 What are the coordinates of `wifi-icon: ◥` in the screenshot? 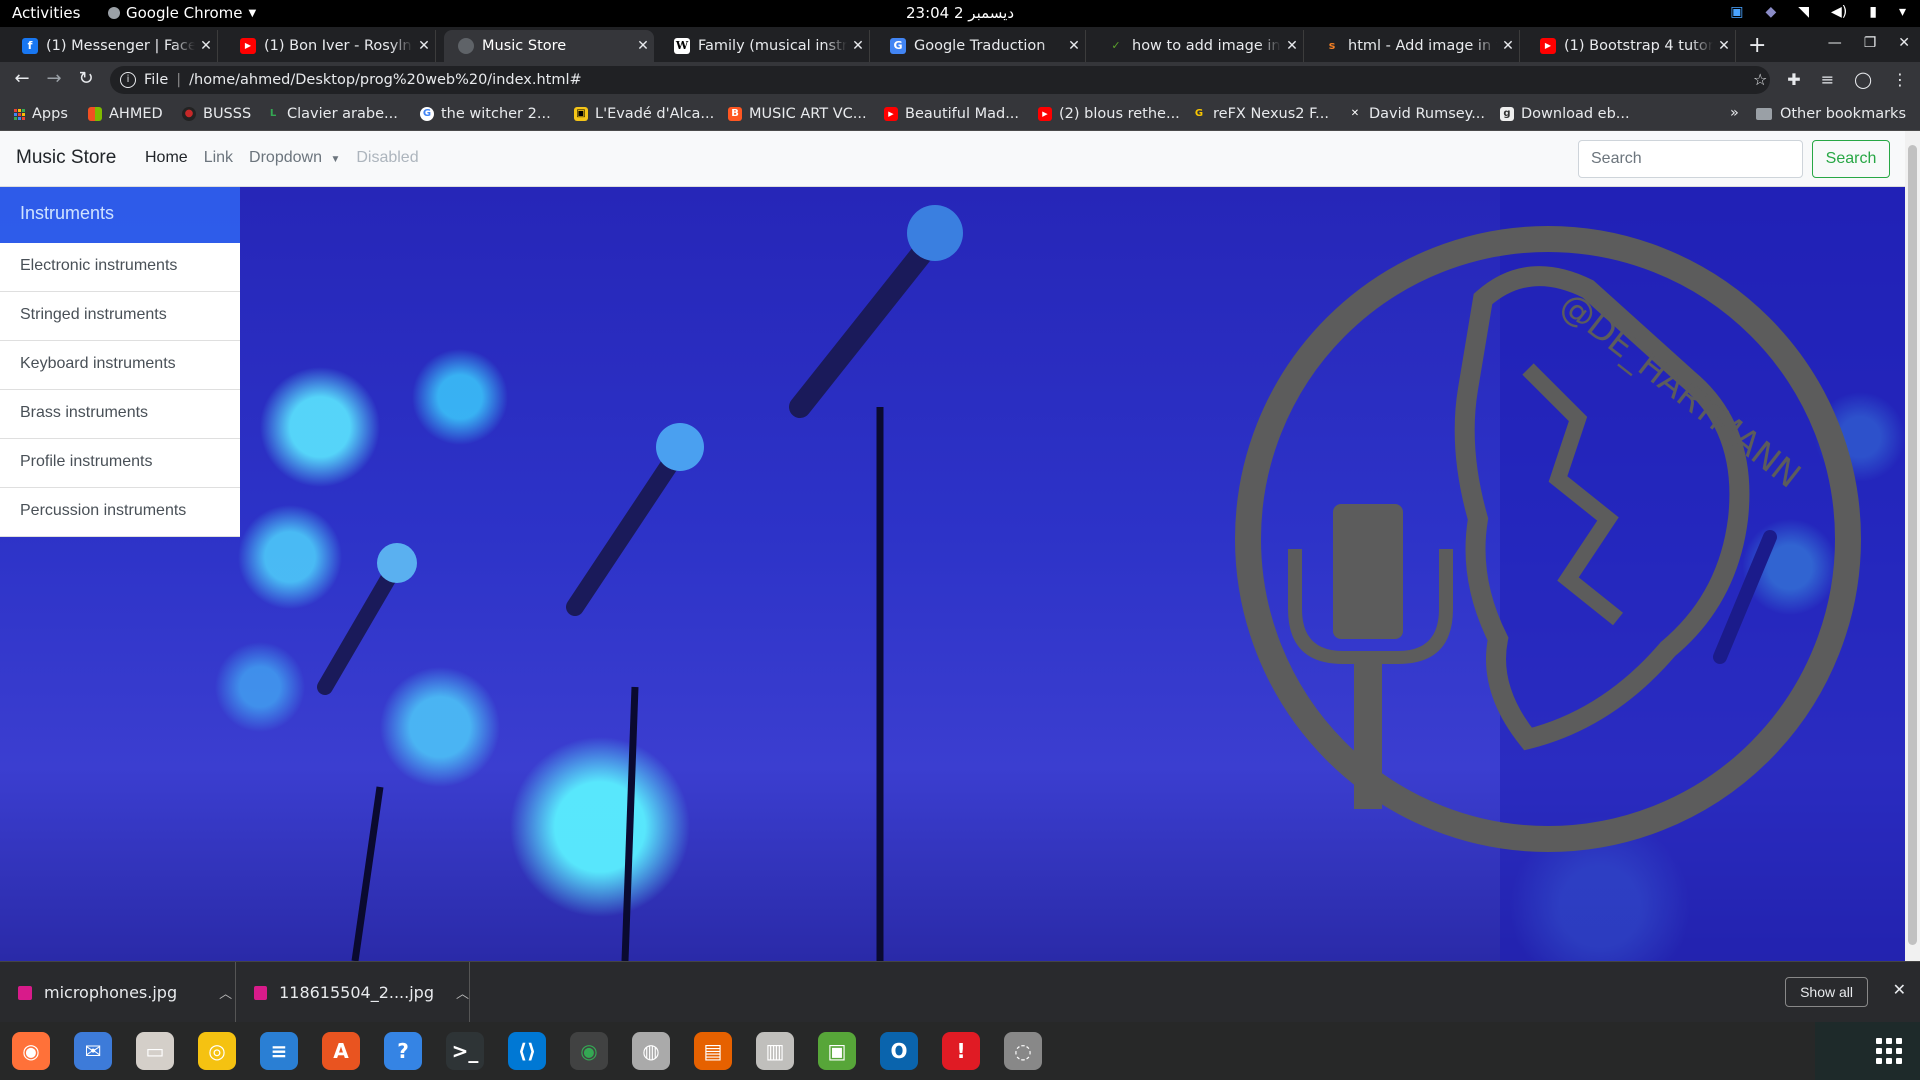 It's located at (1803, 12).